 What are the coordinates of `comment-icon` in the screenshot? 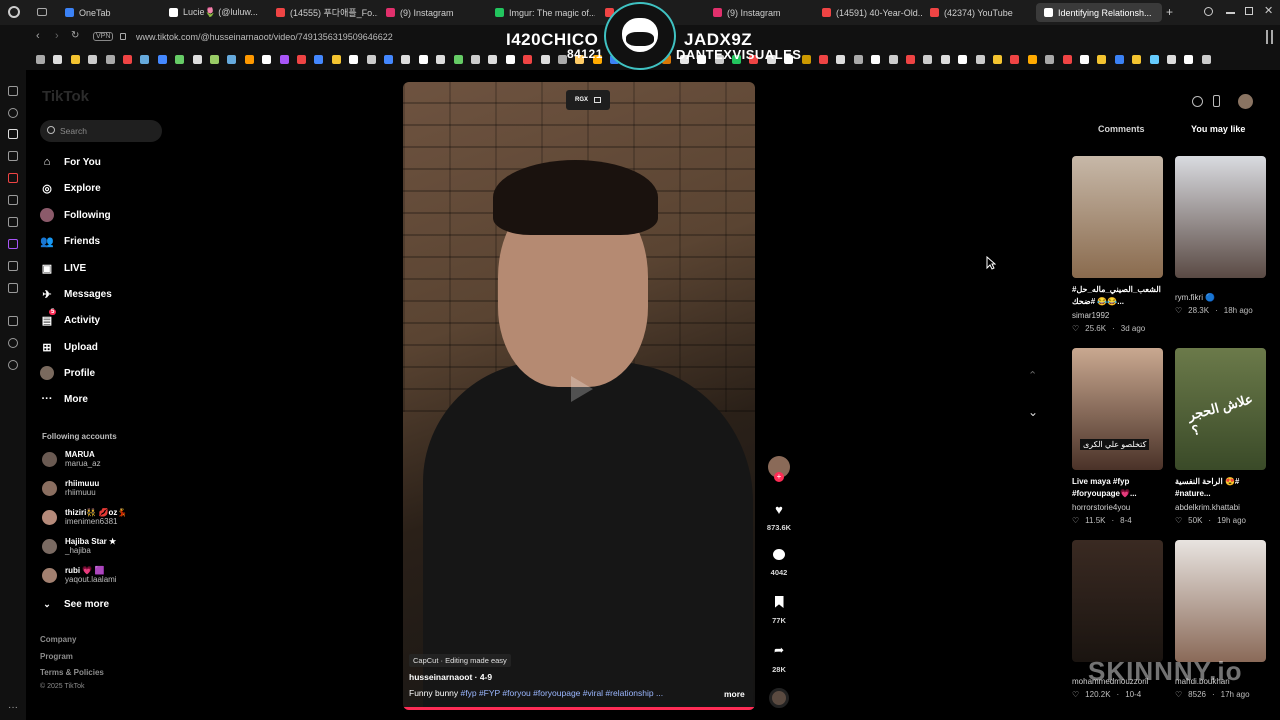 It's located at (779, 554).